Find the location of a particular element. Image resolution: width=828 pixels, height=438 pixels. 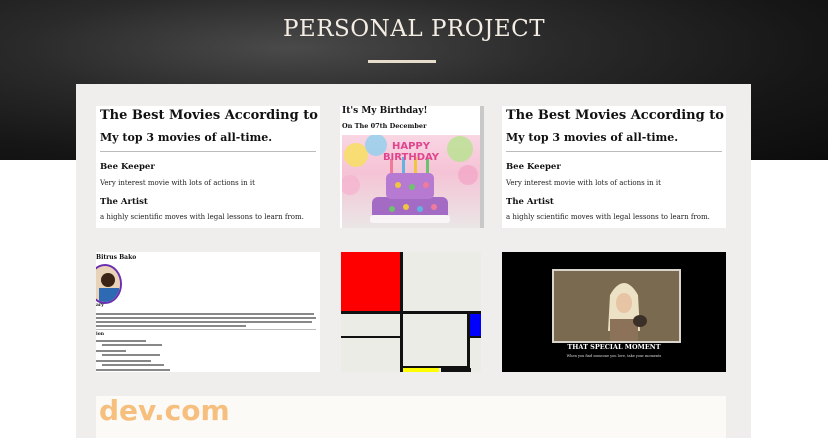

mondrian-yellow-block is located at coordinates (421, 370).